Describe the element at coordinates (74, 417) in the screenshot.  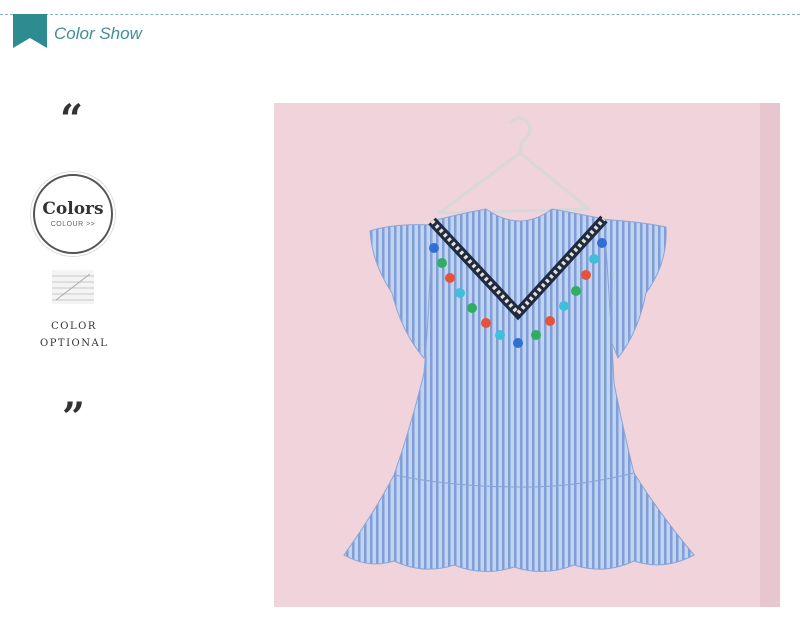
I see `close-quote-mark: ”` at that location.